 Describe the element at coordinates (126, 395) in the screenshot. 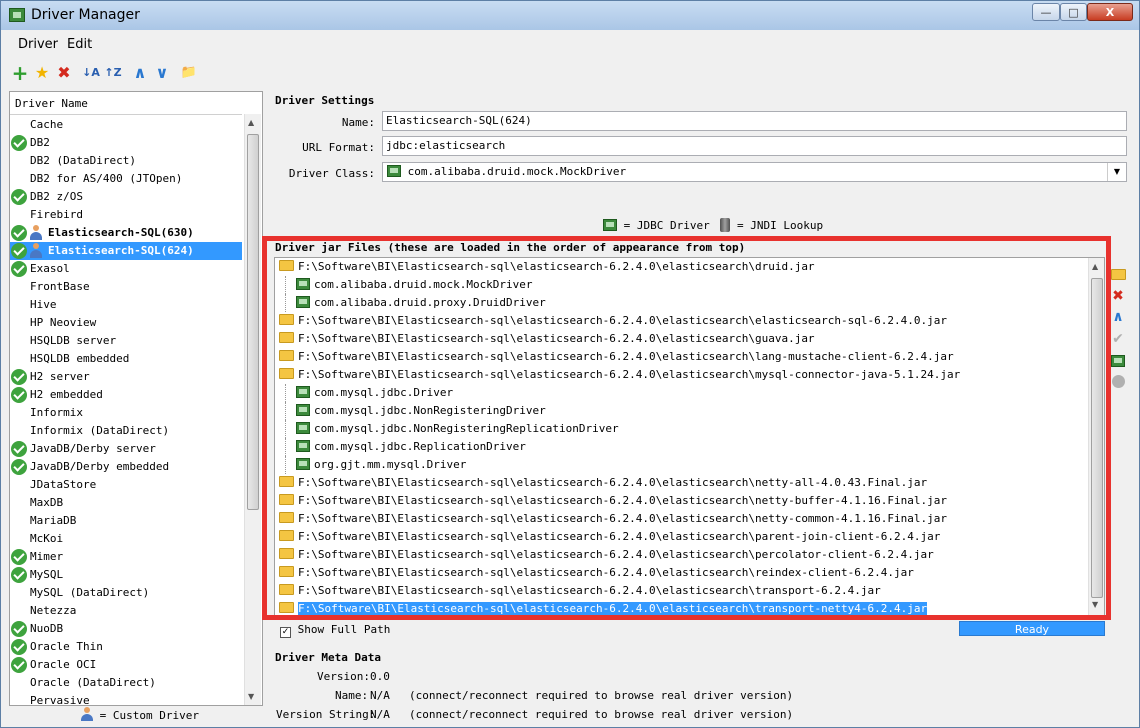

I see `driver-list-item: H2 embedded` at that location.